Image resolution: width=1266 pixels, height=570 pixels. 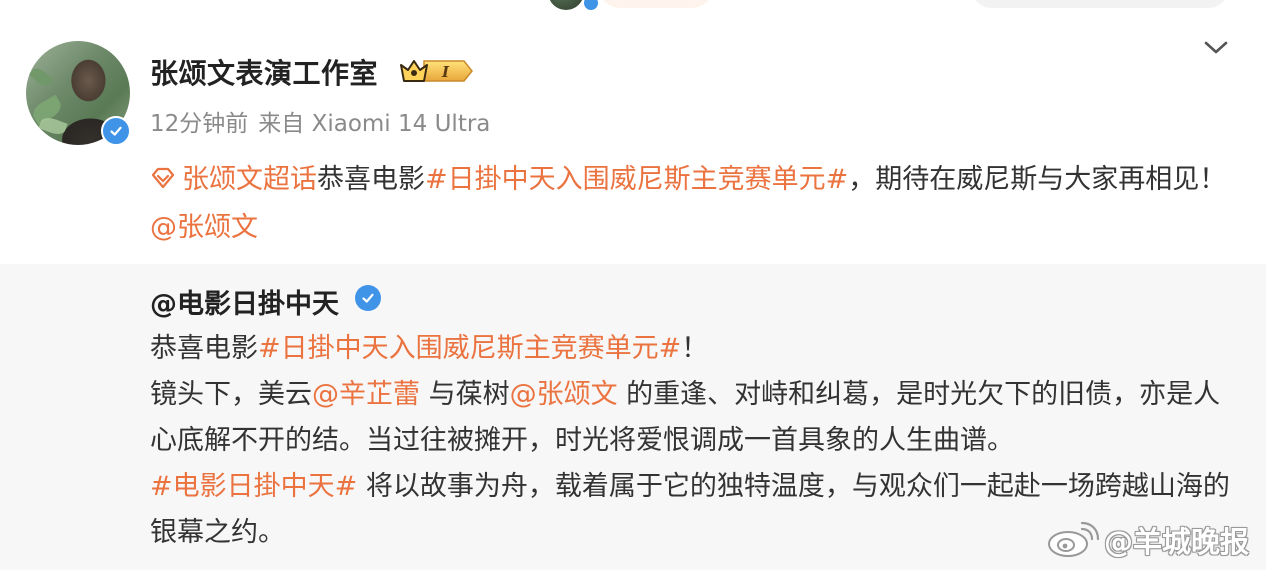 What do you see at coordinates (465, 394) in the screenshot?
I see `repost-text-part: 与葆树` at bounding box center [465, 394].